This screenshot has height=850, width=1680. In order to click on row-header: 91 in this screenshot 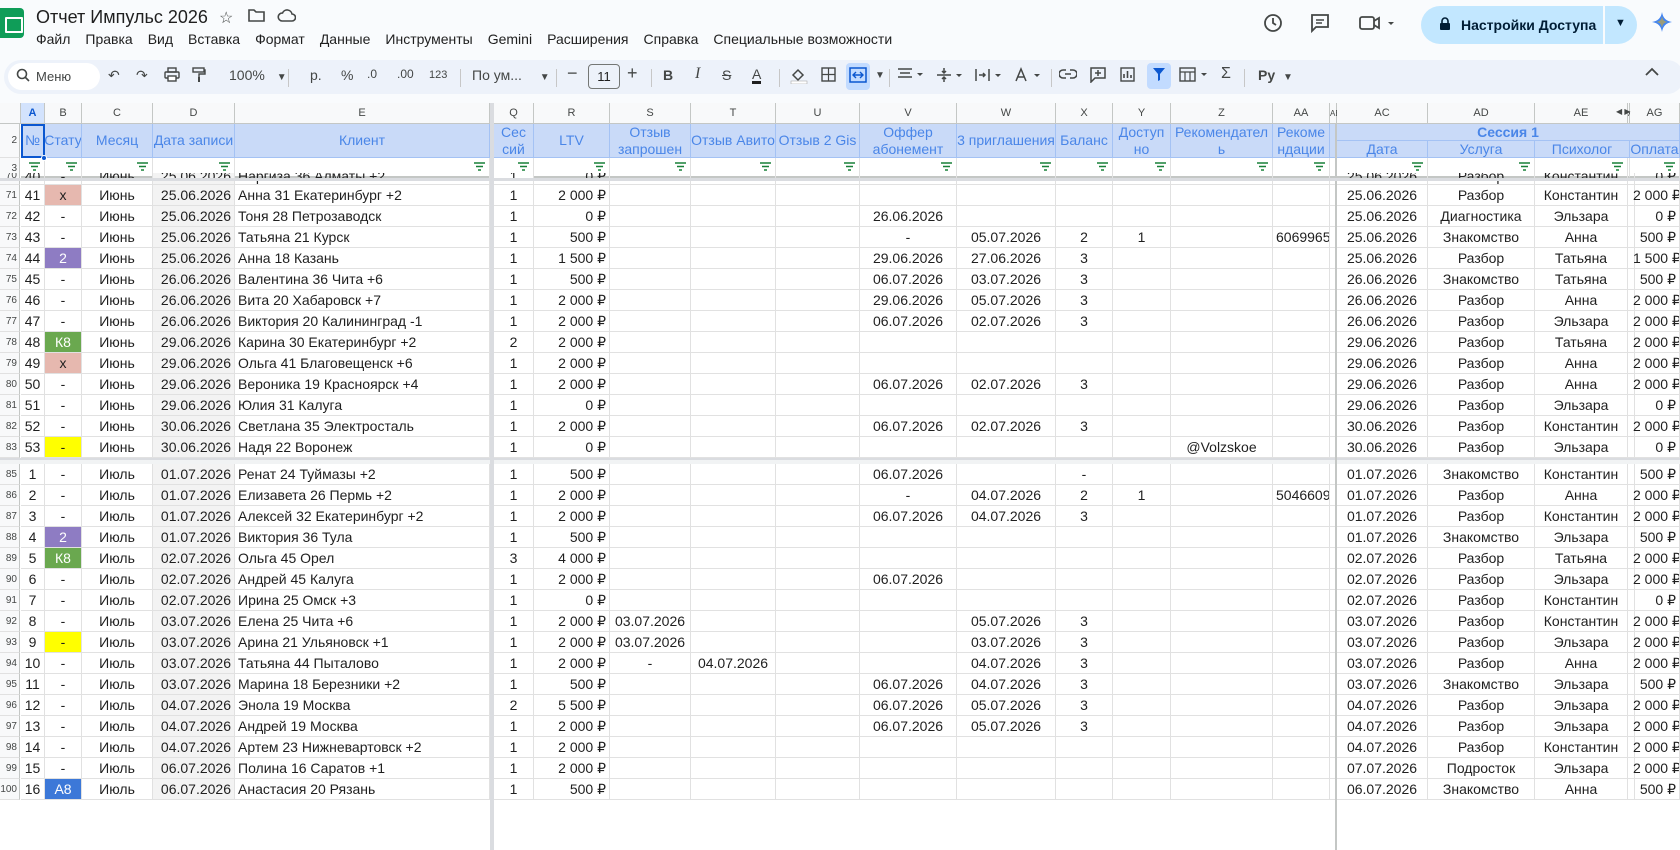, I will do `click(10, 600)`.